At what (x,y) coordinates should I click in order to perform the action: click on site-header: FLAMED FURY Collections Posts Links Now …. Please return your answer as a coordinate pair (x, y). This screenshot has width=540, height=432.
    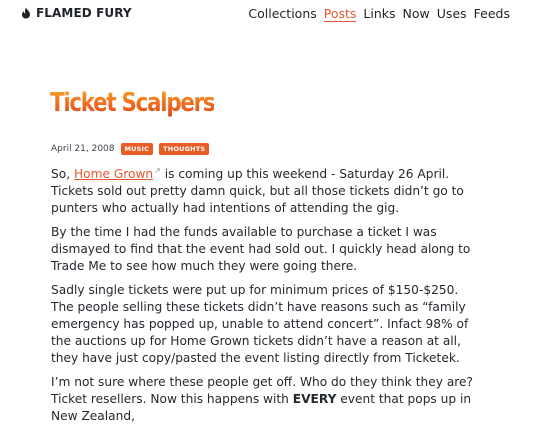
    Looking at the image, I should click on (270, 14).